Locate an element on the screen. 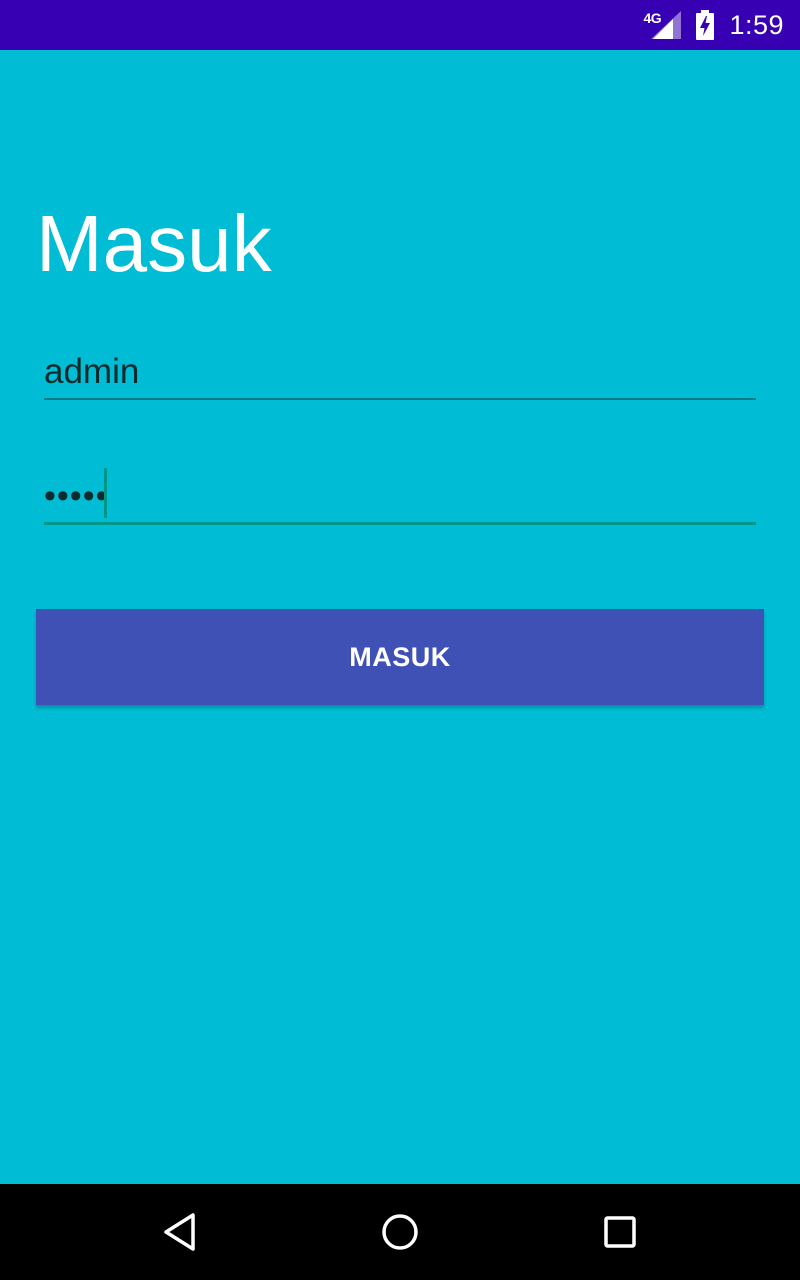 Image resolution: width=800 pixels, height=1280 pixels. status-clock: 1:59 is located at coordinates (756, 25).